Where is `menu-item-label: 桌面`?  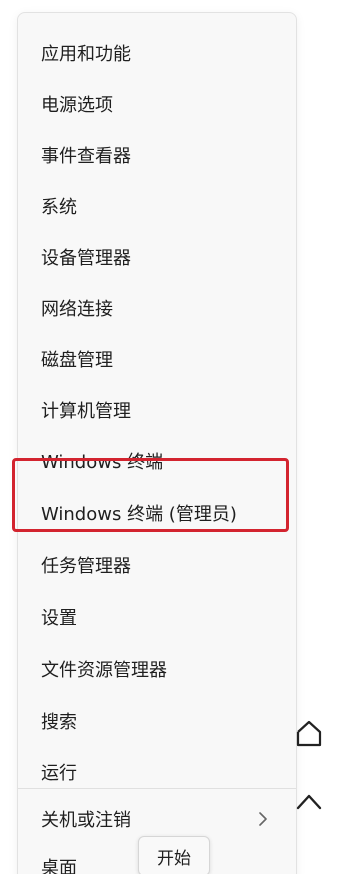
menu-item-label: 桌面 is located at coordinates (59, 866).